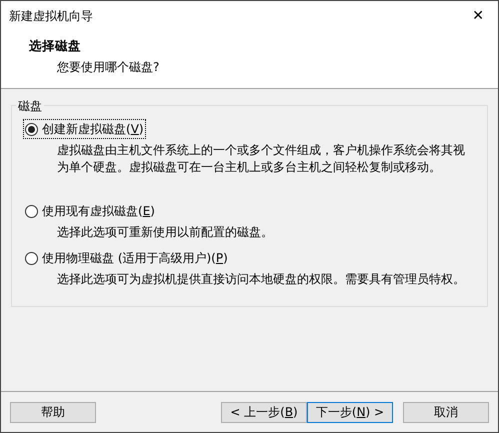 This screenshot has height=433, width=499. What do you see at coordinates (165, 232) in the screenshot?
I see `option-description: 选择此选项可重新使用以前配置的磁盘。` at bounding box center [165, 232].